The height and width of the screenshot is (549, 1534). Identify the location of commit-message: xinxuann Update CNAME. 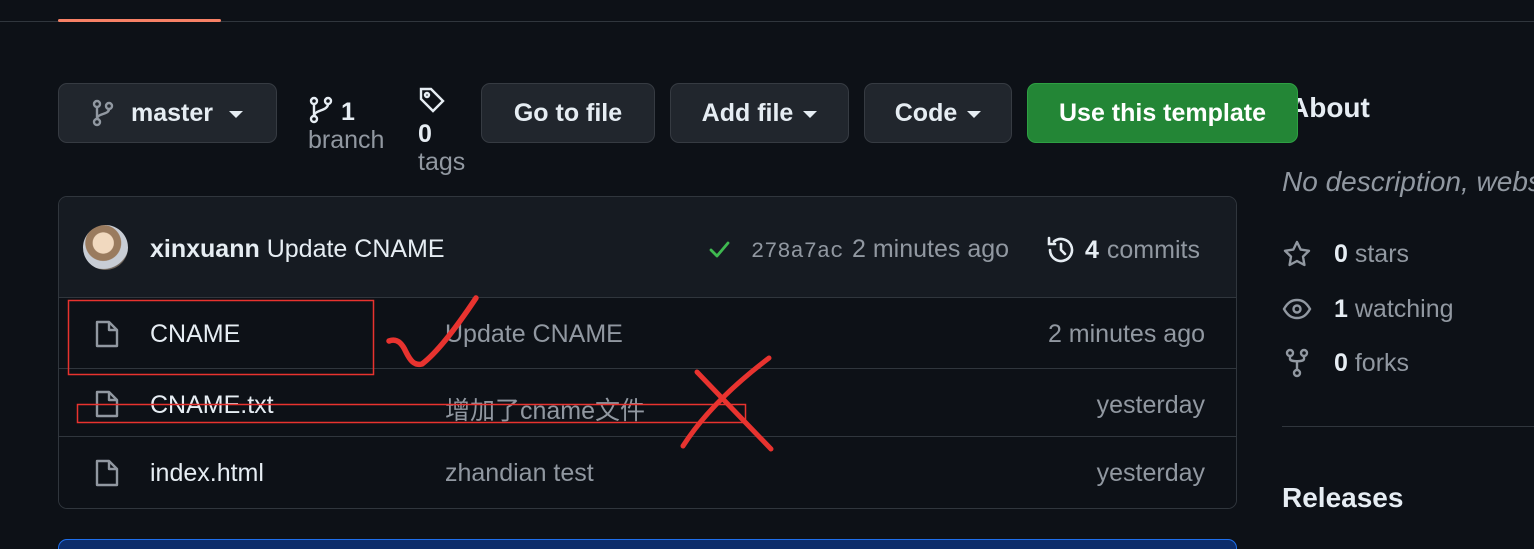
(297, 249).